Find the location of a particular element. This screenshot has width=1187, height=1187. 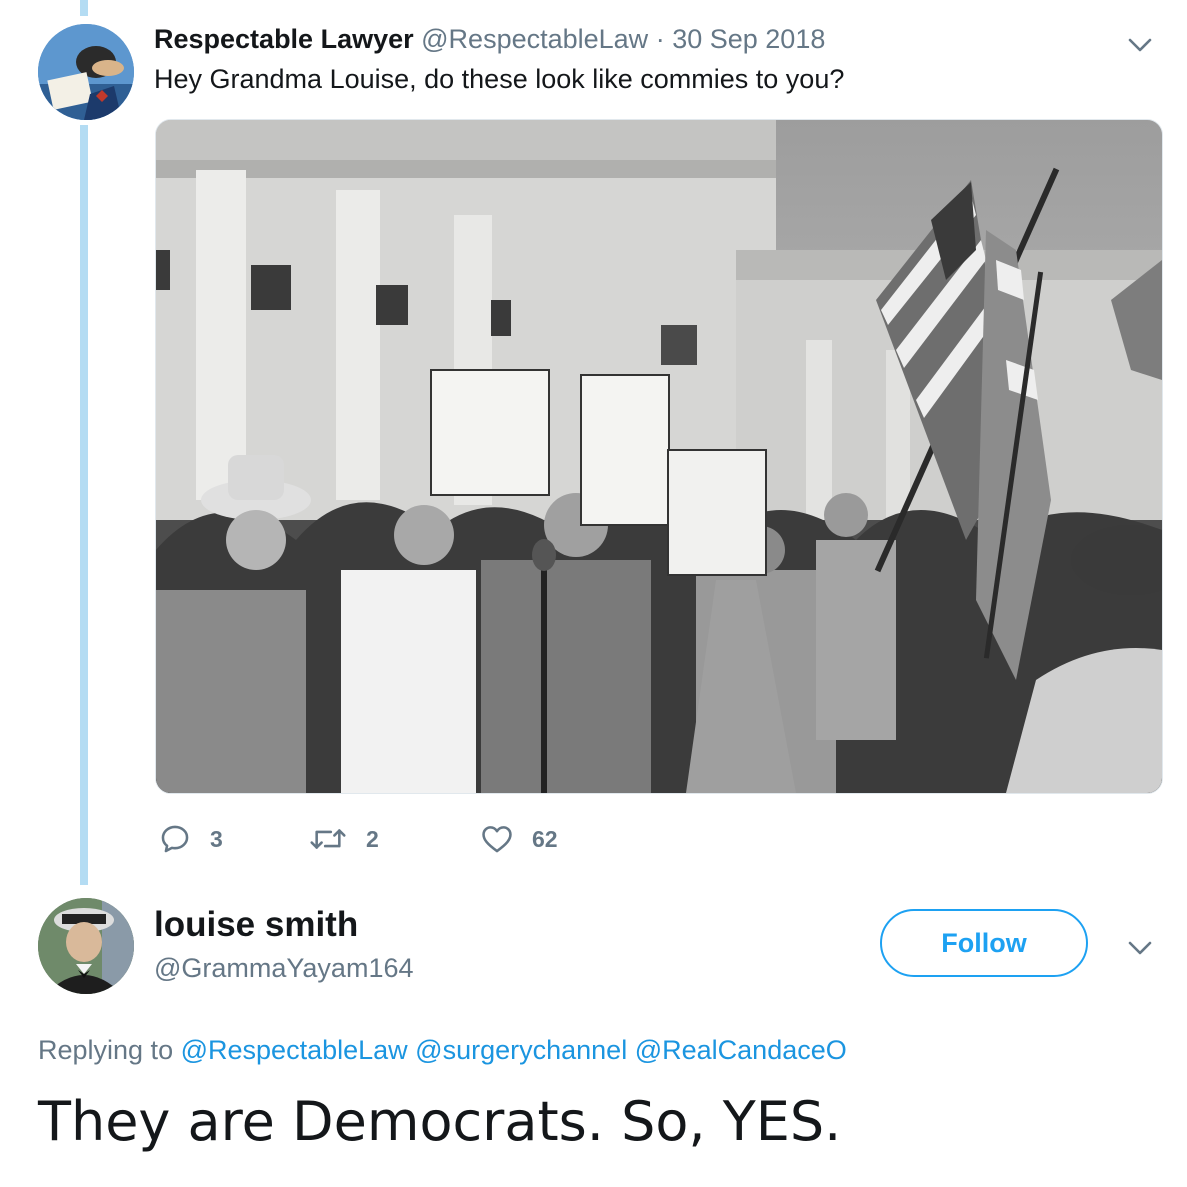

like-count: 62 is located at coordinates (545, 838).